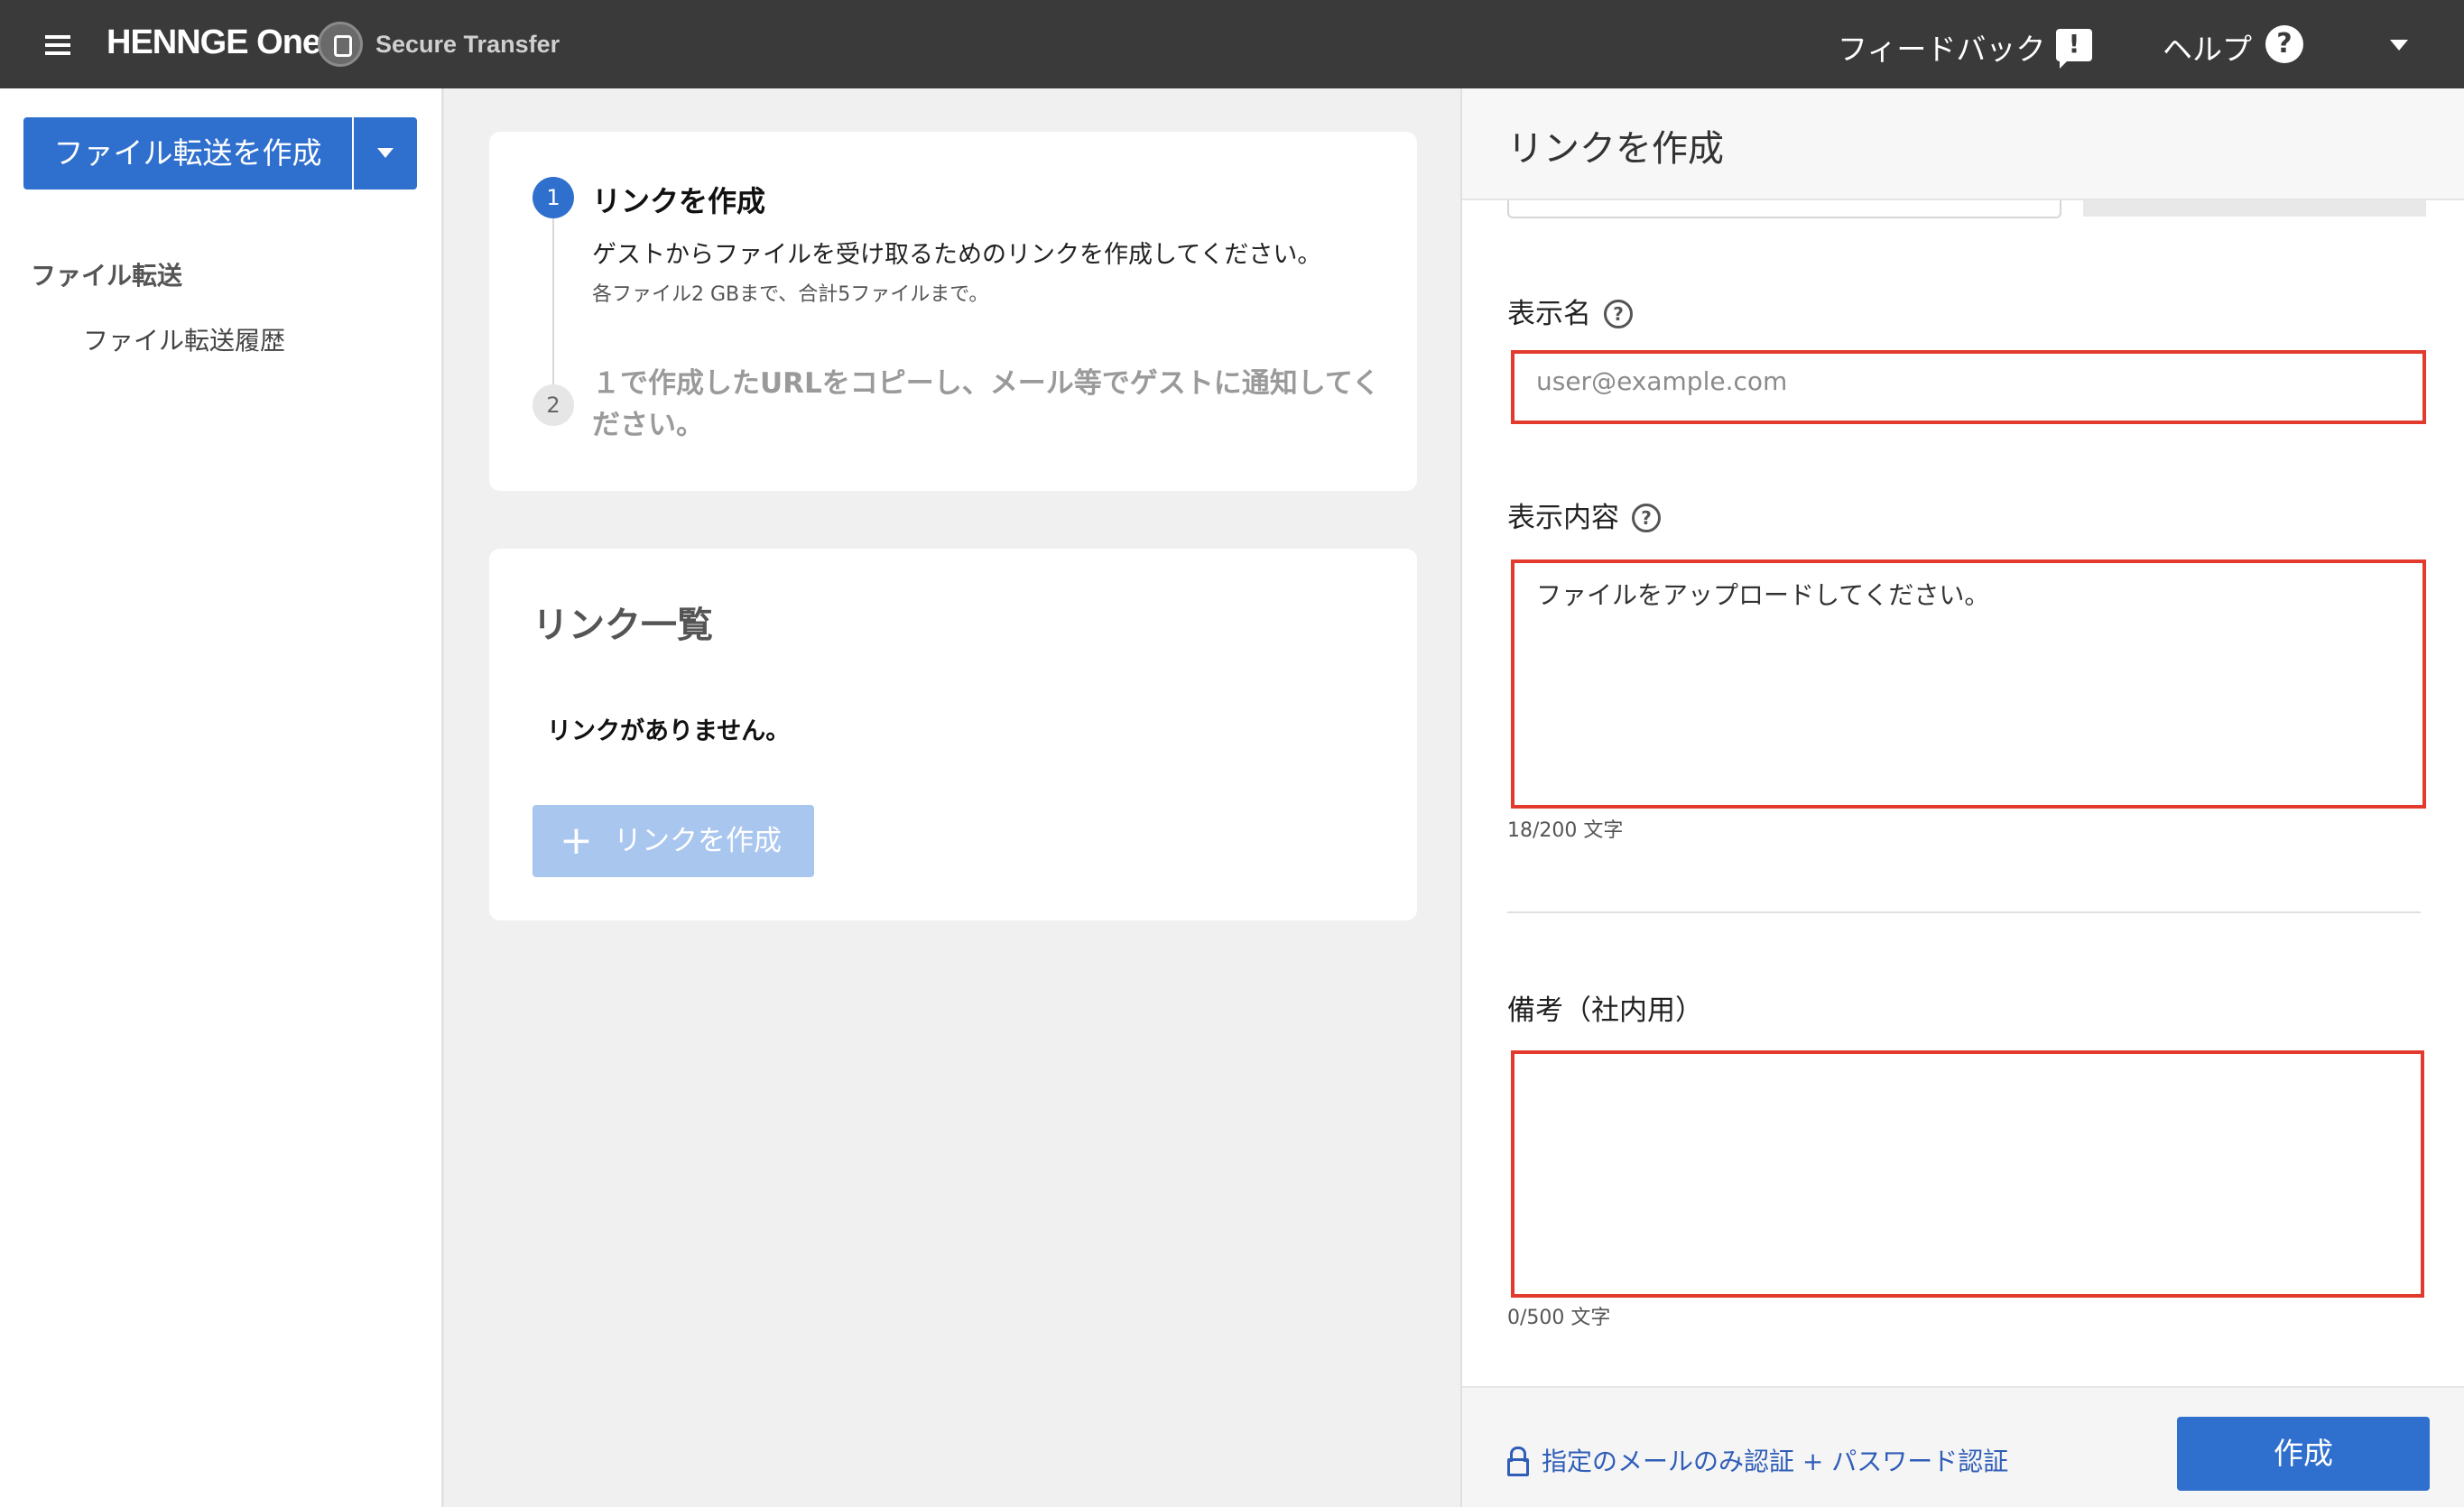 The image size is (2464, 1507). Describe the element at coordinates (2284, 44) in the screenshot. I see `help-icon: ?` at that location.